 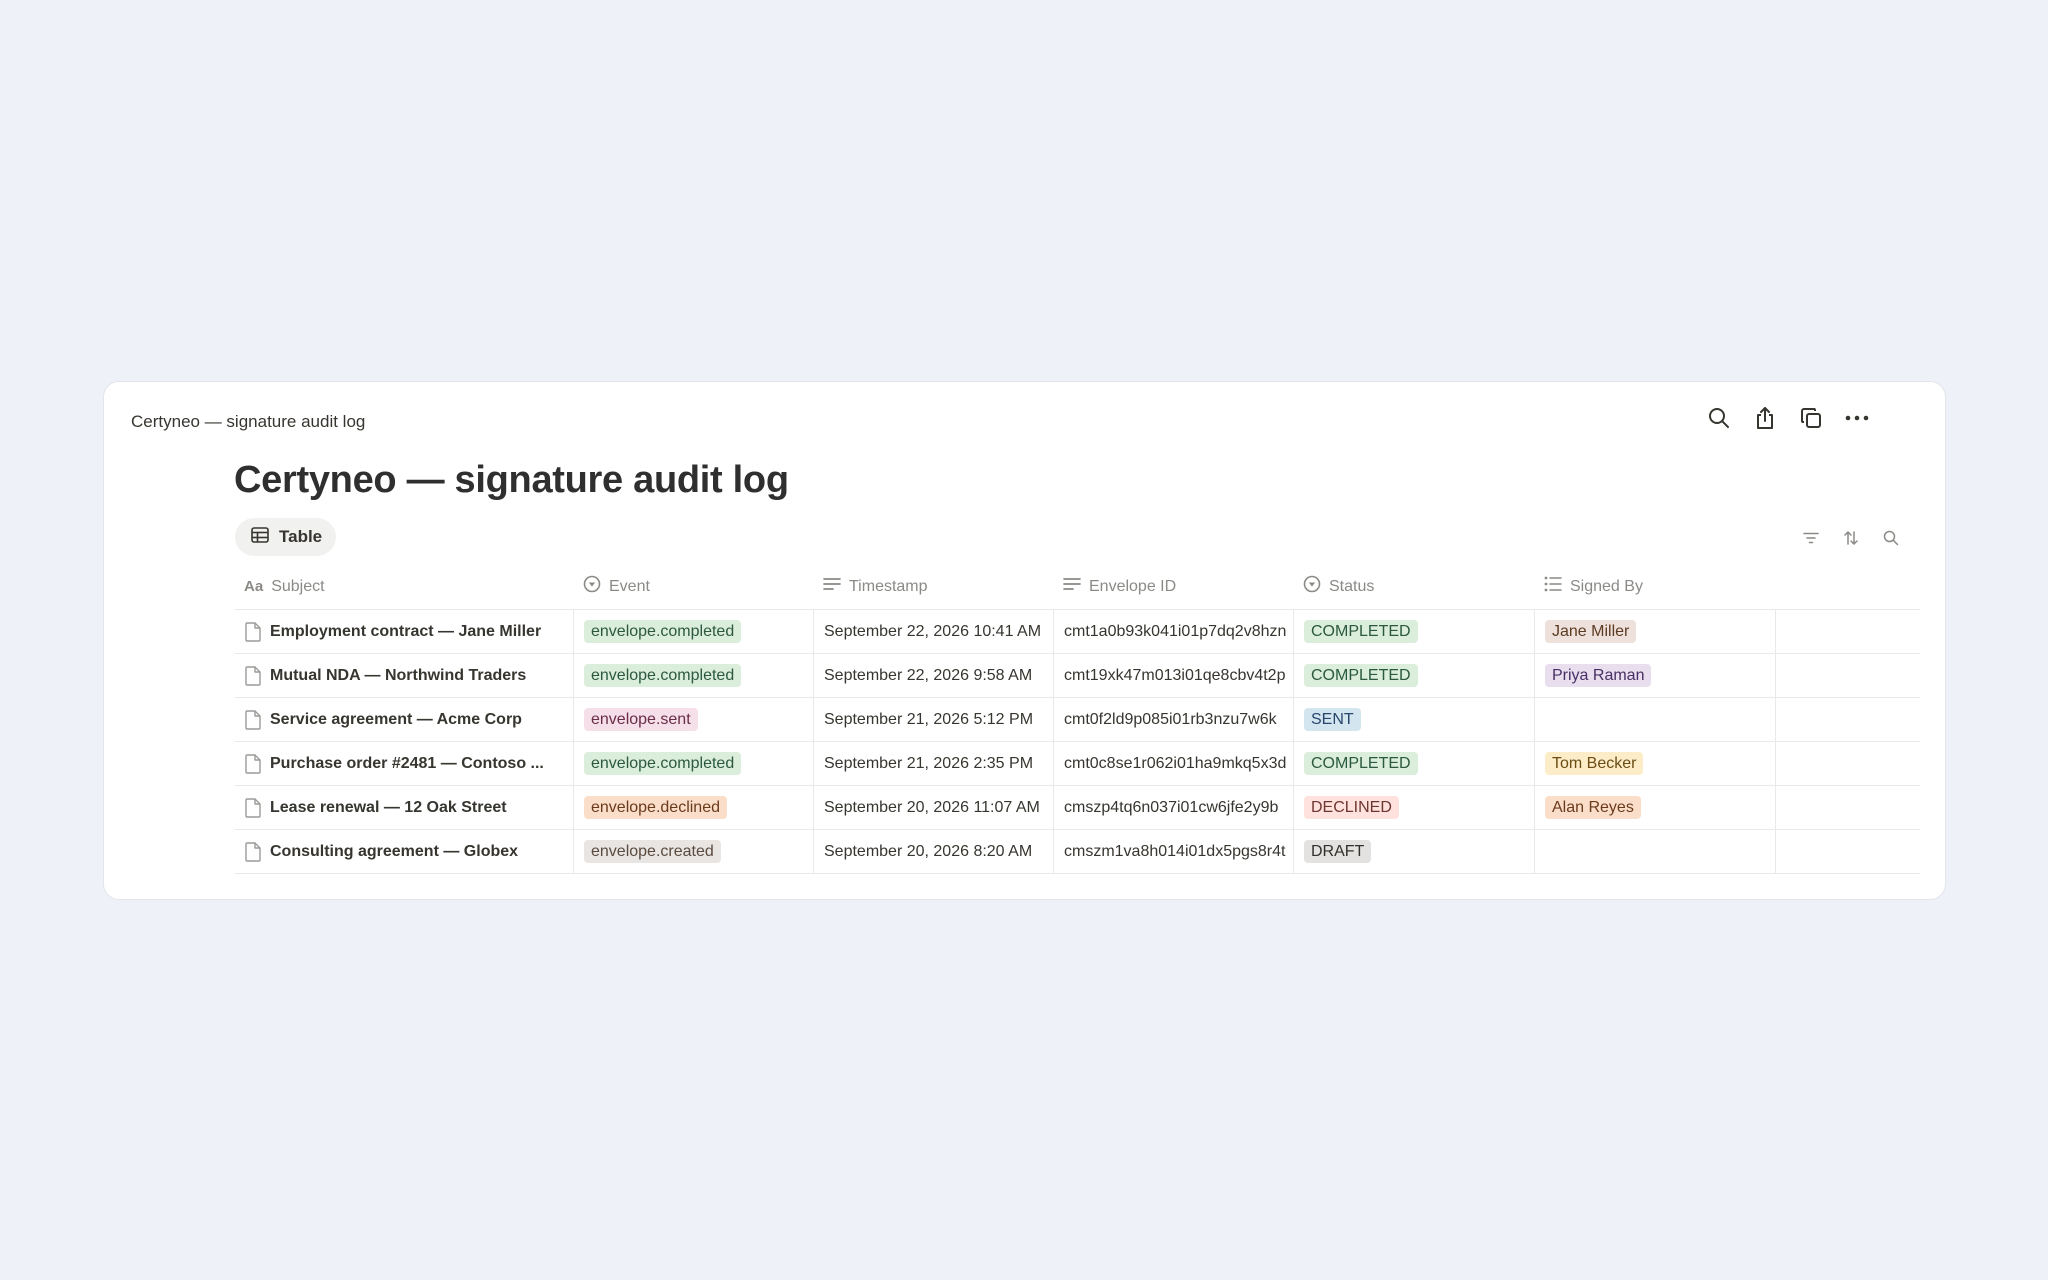 I want to click on cell-envelope-id: cmt0f2ld9p085i01rb3nzu7w6k, so click(x=1174, y=719).